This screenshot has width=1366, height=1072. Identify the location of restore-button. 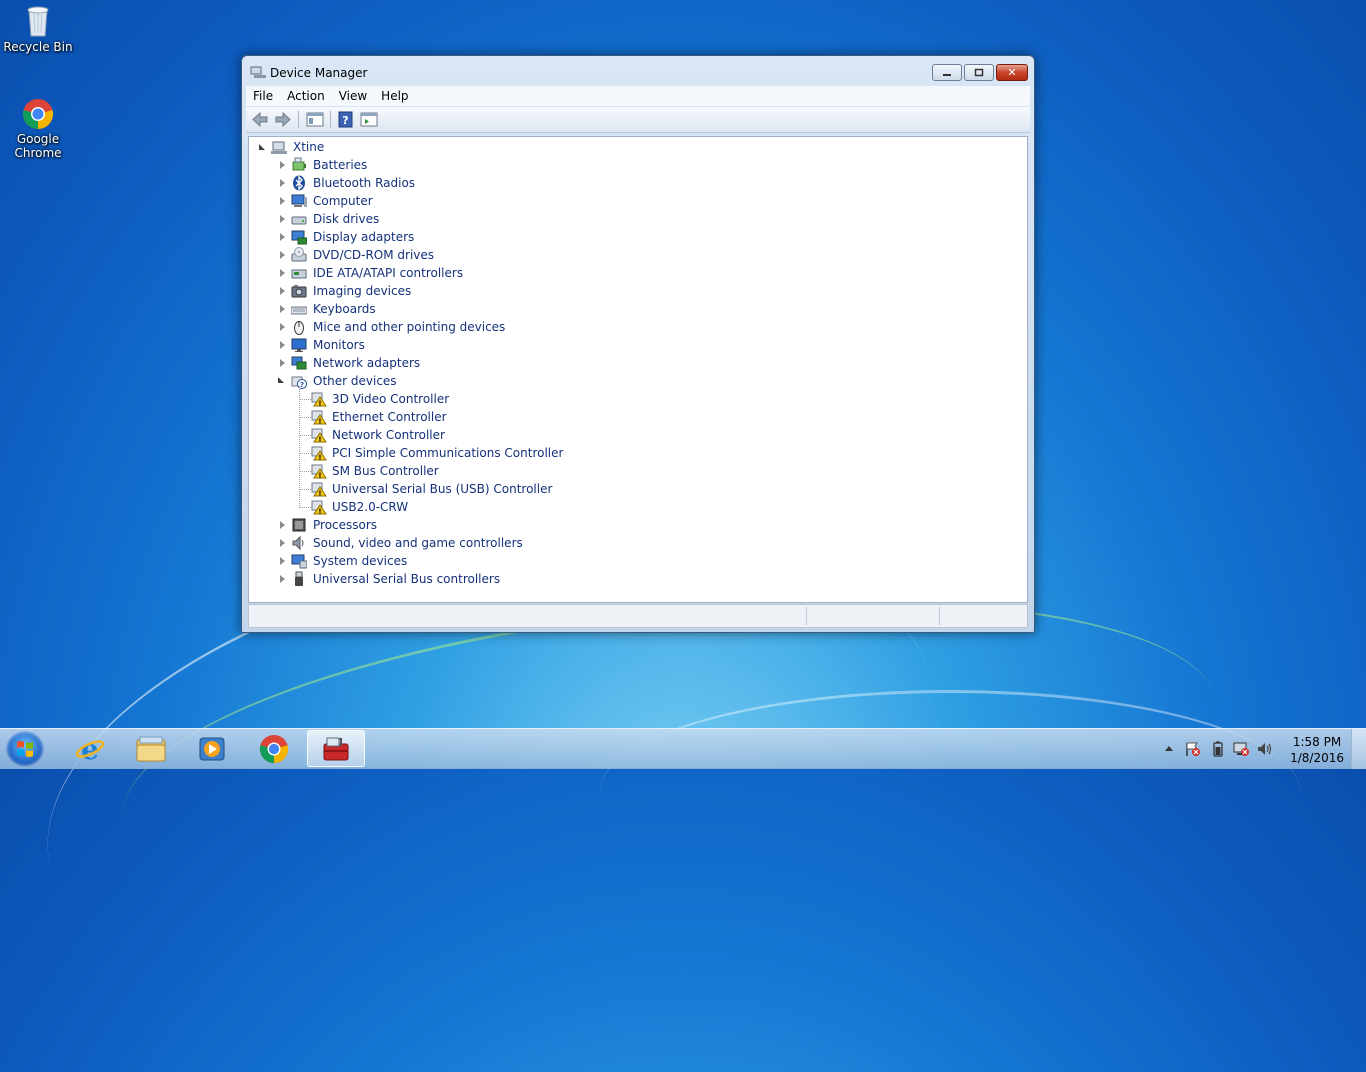
(979, 72).